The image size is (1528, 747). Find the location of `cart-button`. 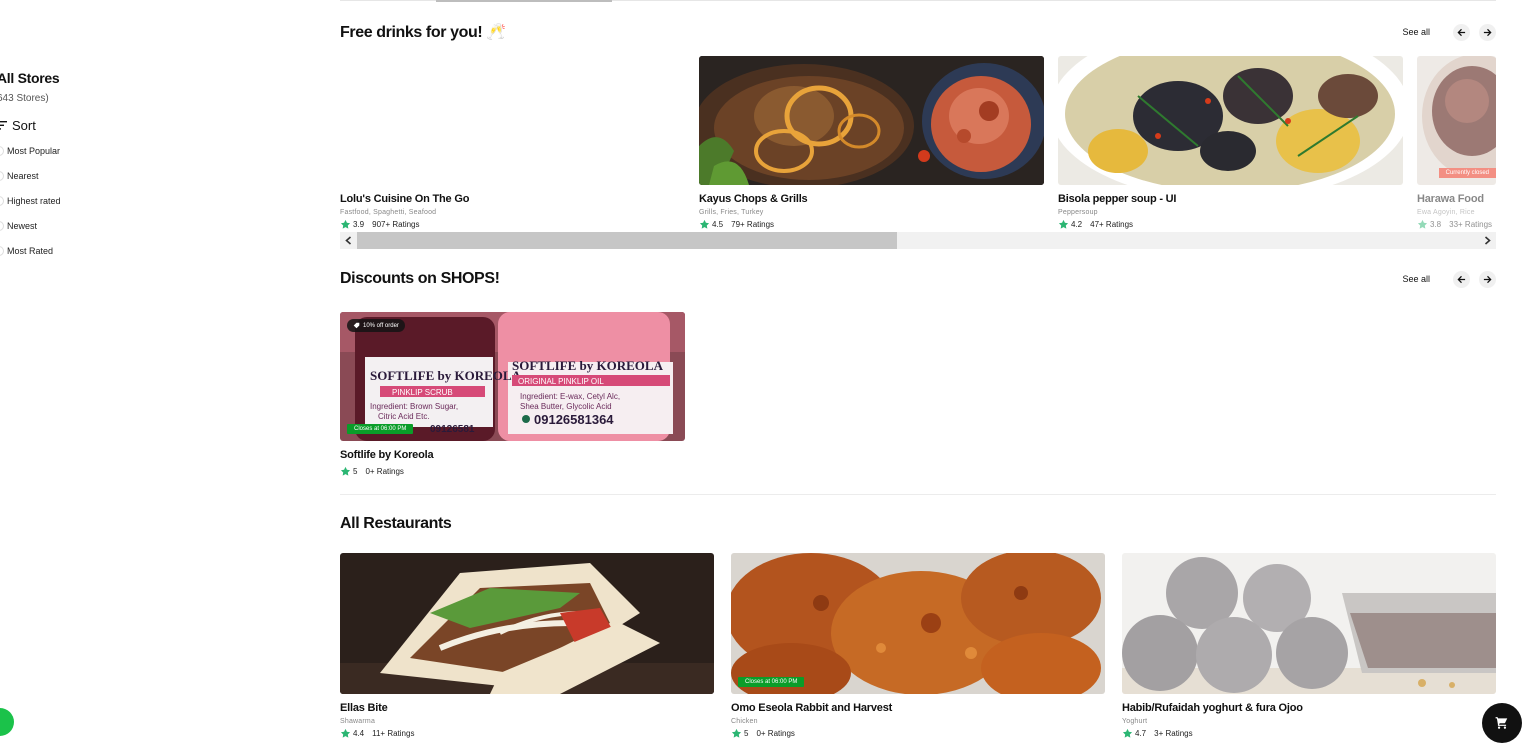

cart-button is located at coordinates (1502, 723).